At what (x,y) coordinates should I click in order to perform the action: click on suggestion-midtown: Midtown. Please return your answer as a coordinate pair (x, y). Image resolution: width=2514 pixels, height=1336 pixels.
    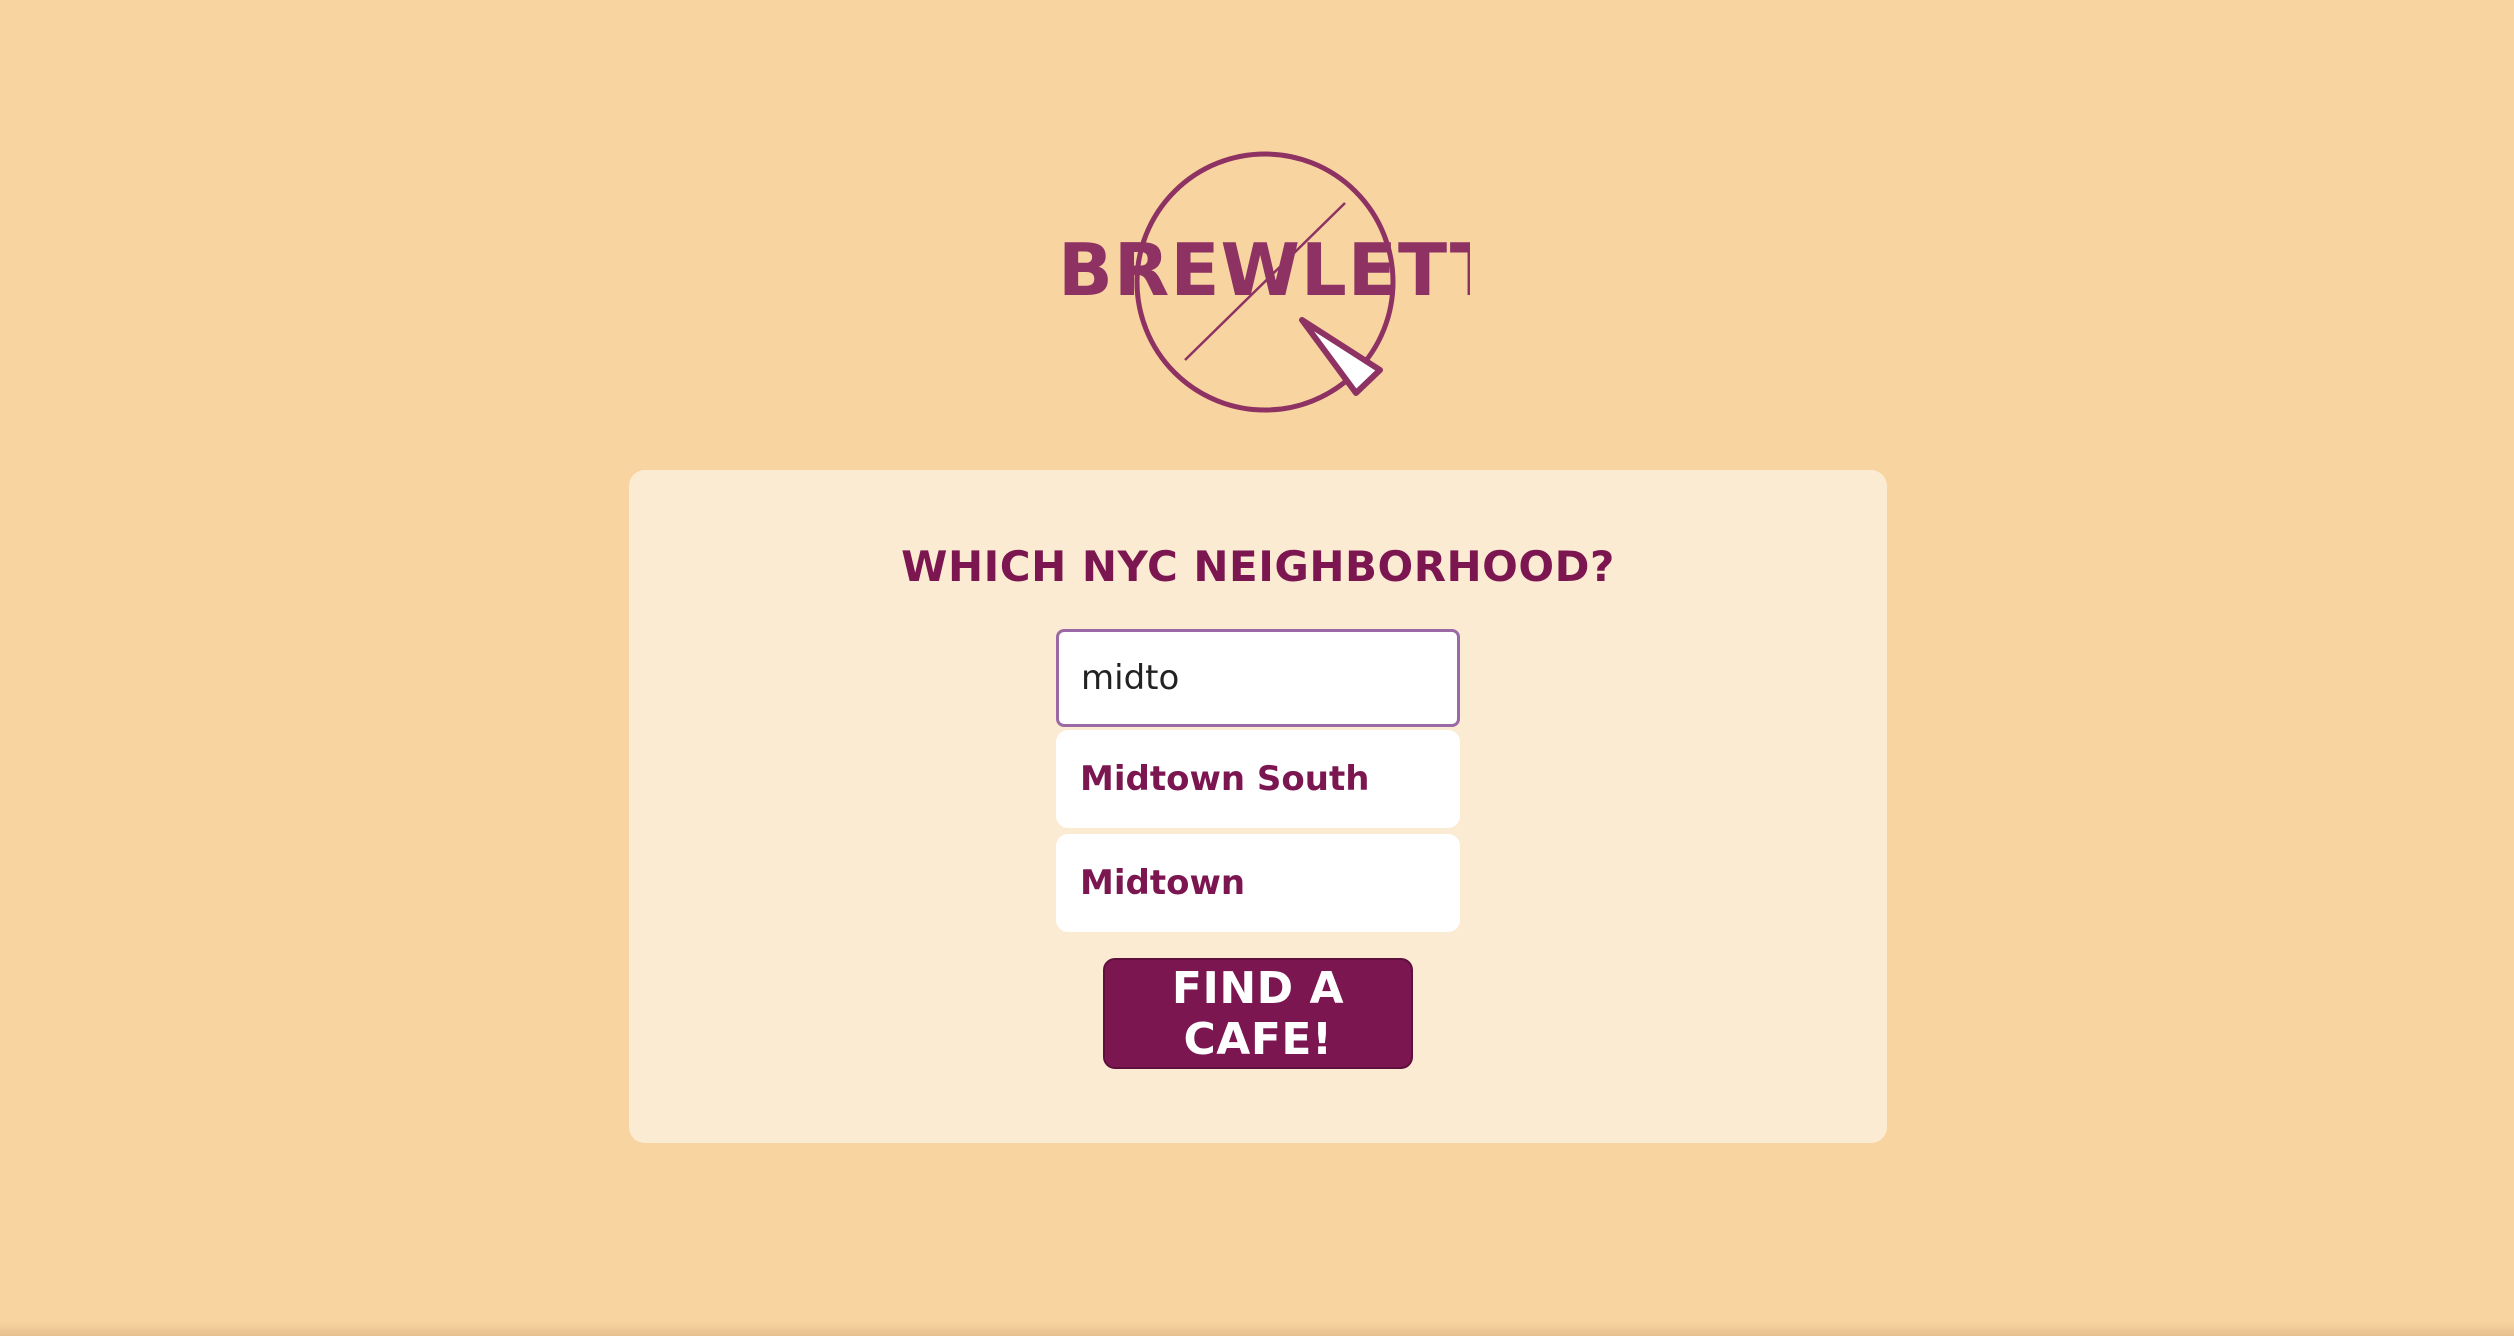
    Looking at the image, I should click on (1258, 883).